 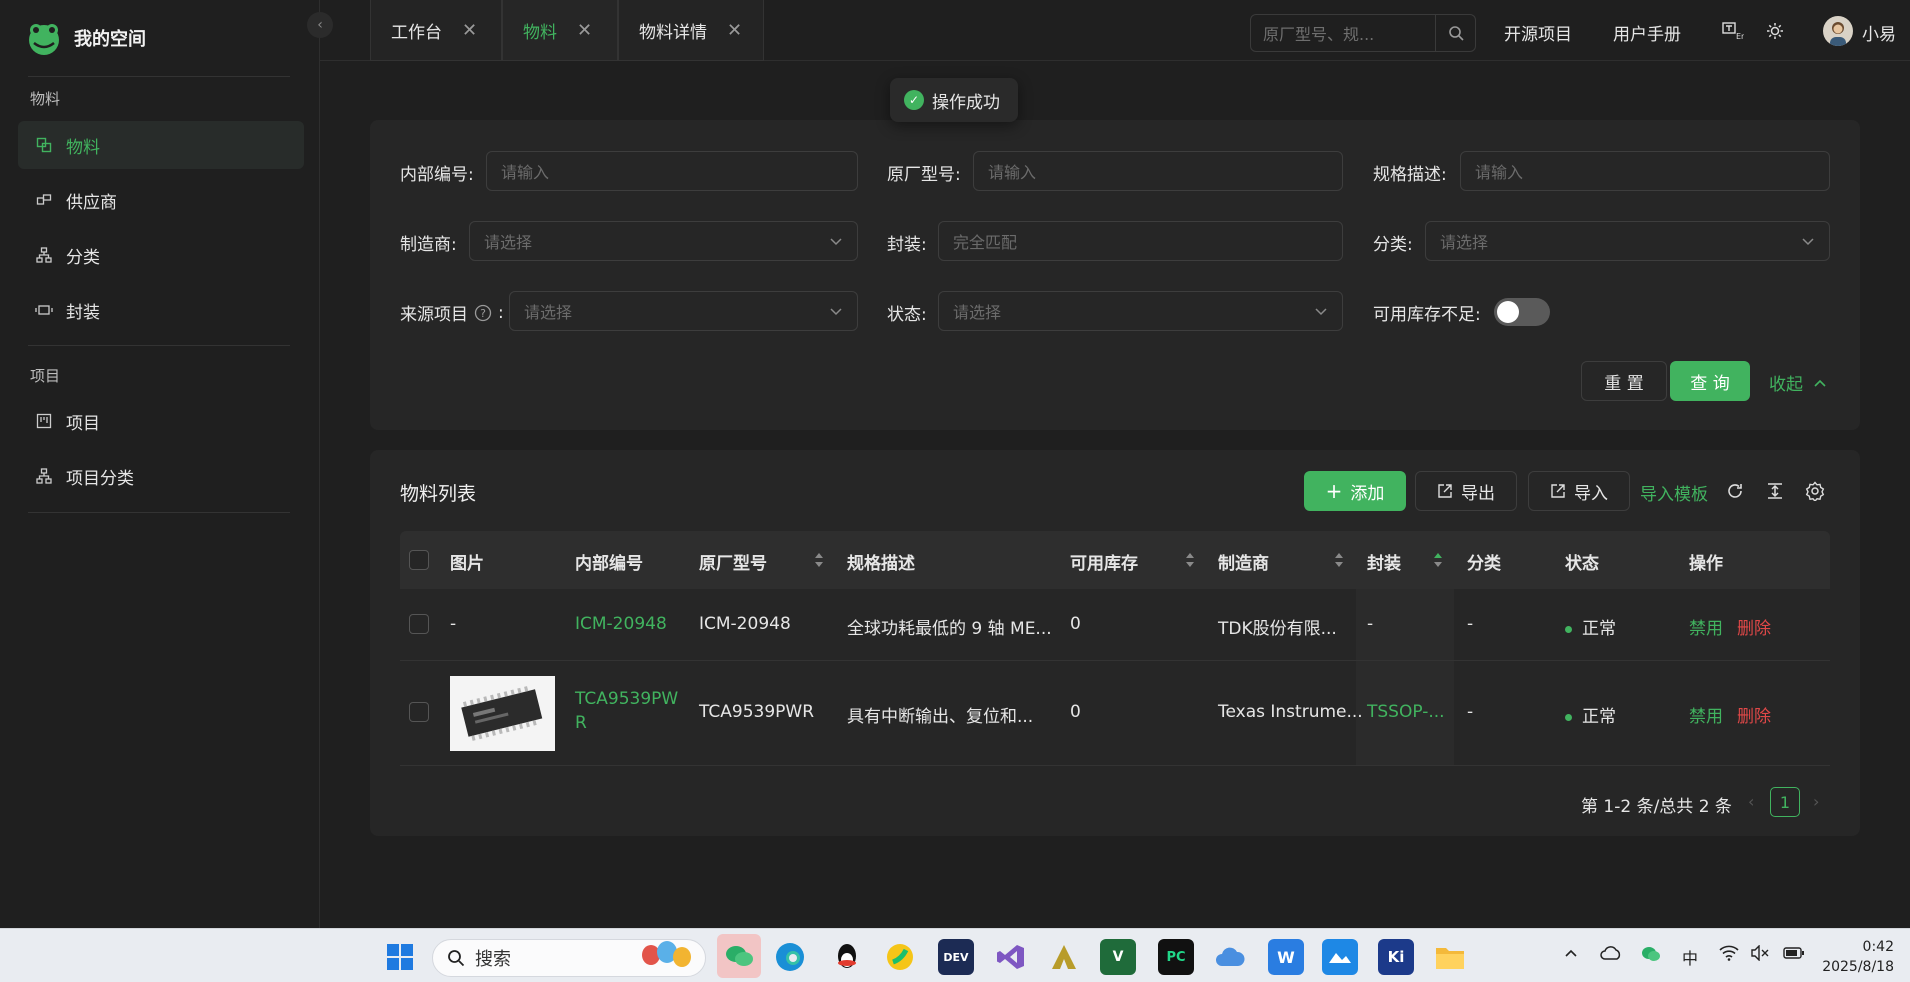 I want to click on sidebar-item-package: 封装, so click(x=161, y=310).